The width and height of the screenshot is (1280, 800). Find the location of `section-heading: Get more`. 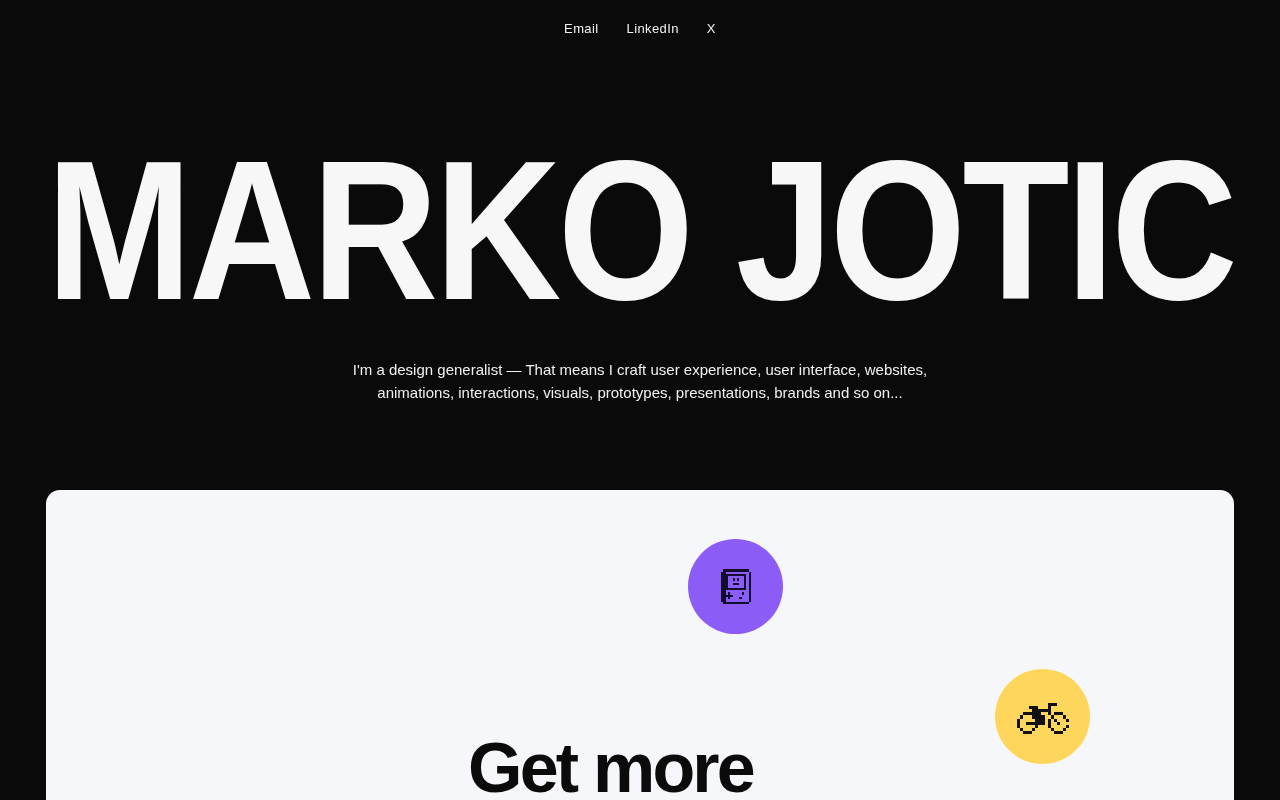

section-heading: Get more is located at coordinates (611, 768).